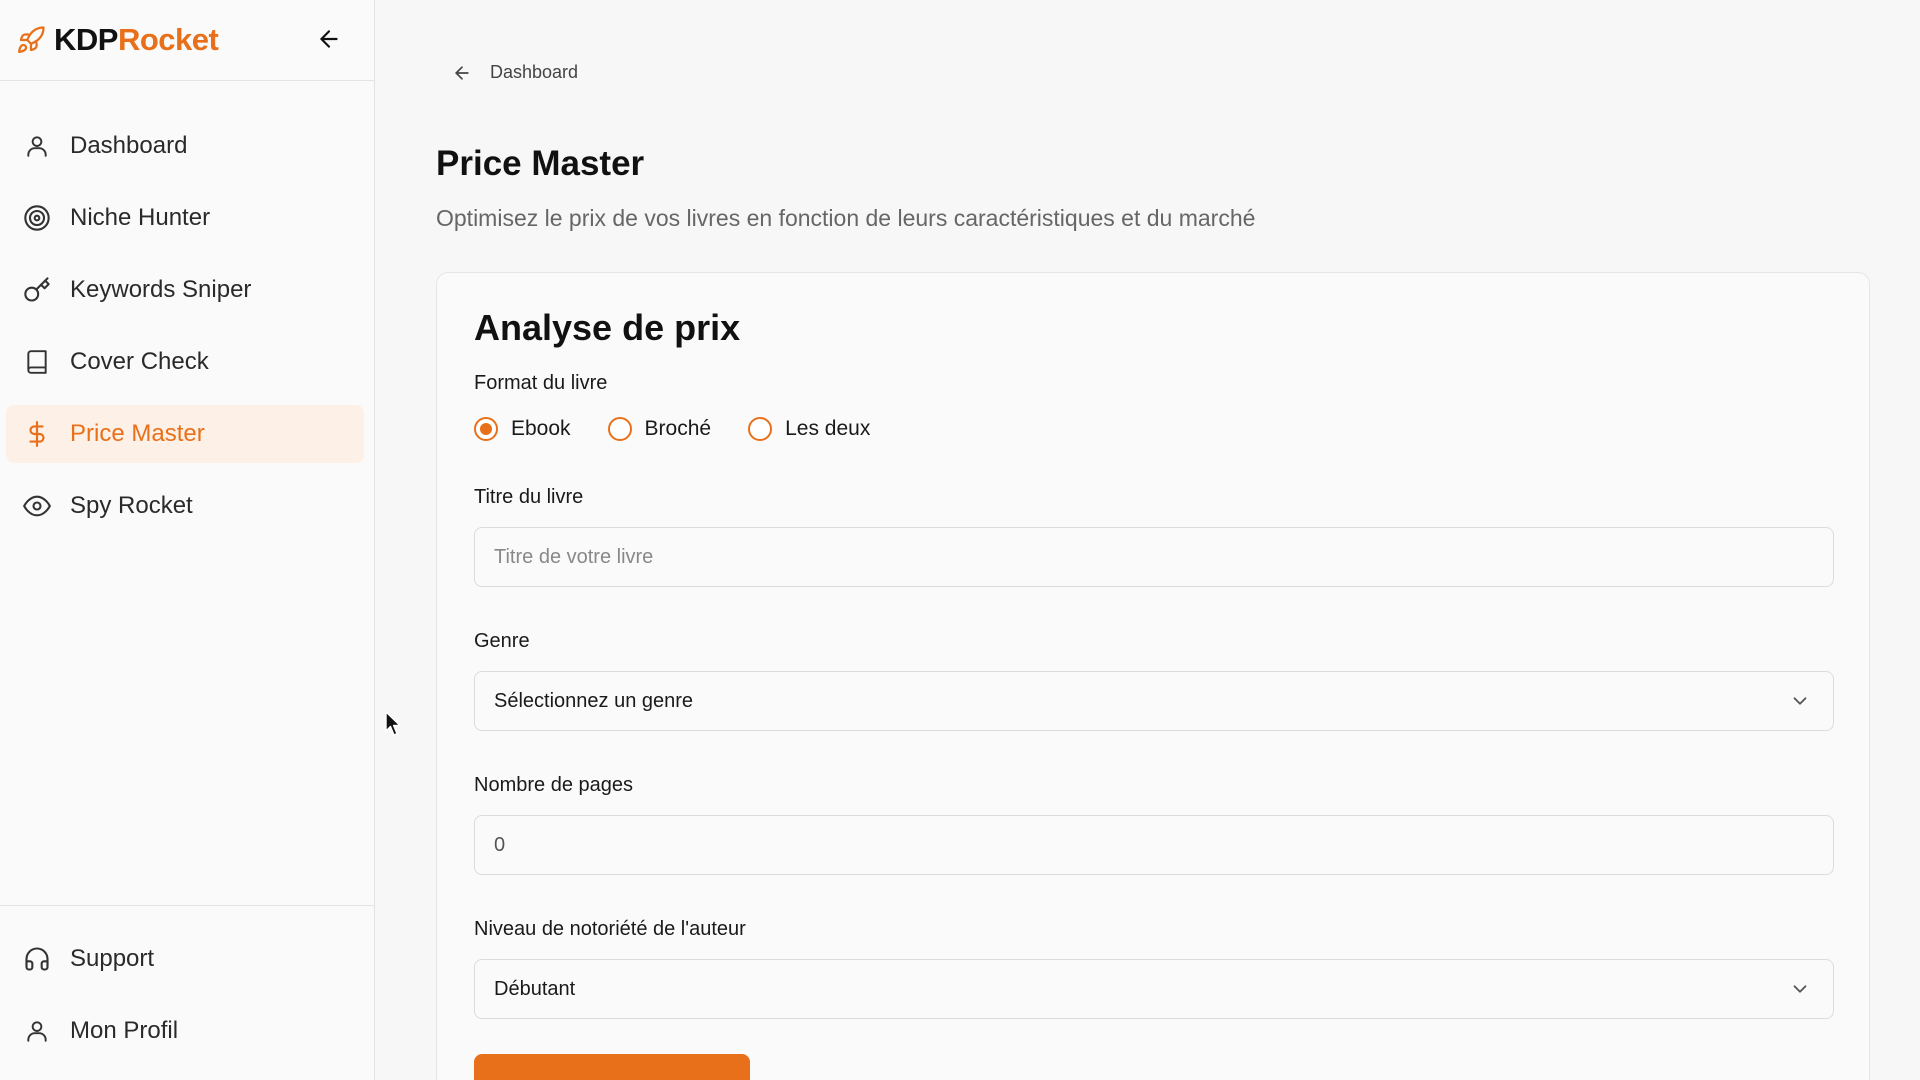 The image size is (1920, 1080). What do you see at coordinates (137, 433) in the screenshot?
I see `sidebar-item-label: Price Master` at bounding box center [137, 433].